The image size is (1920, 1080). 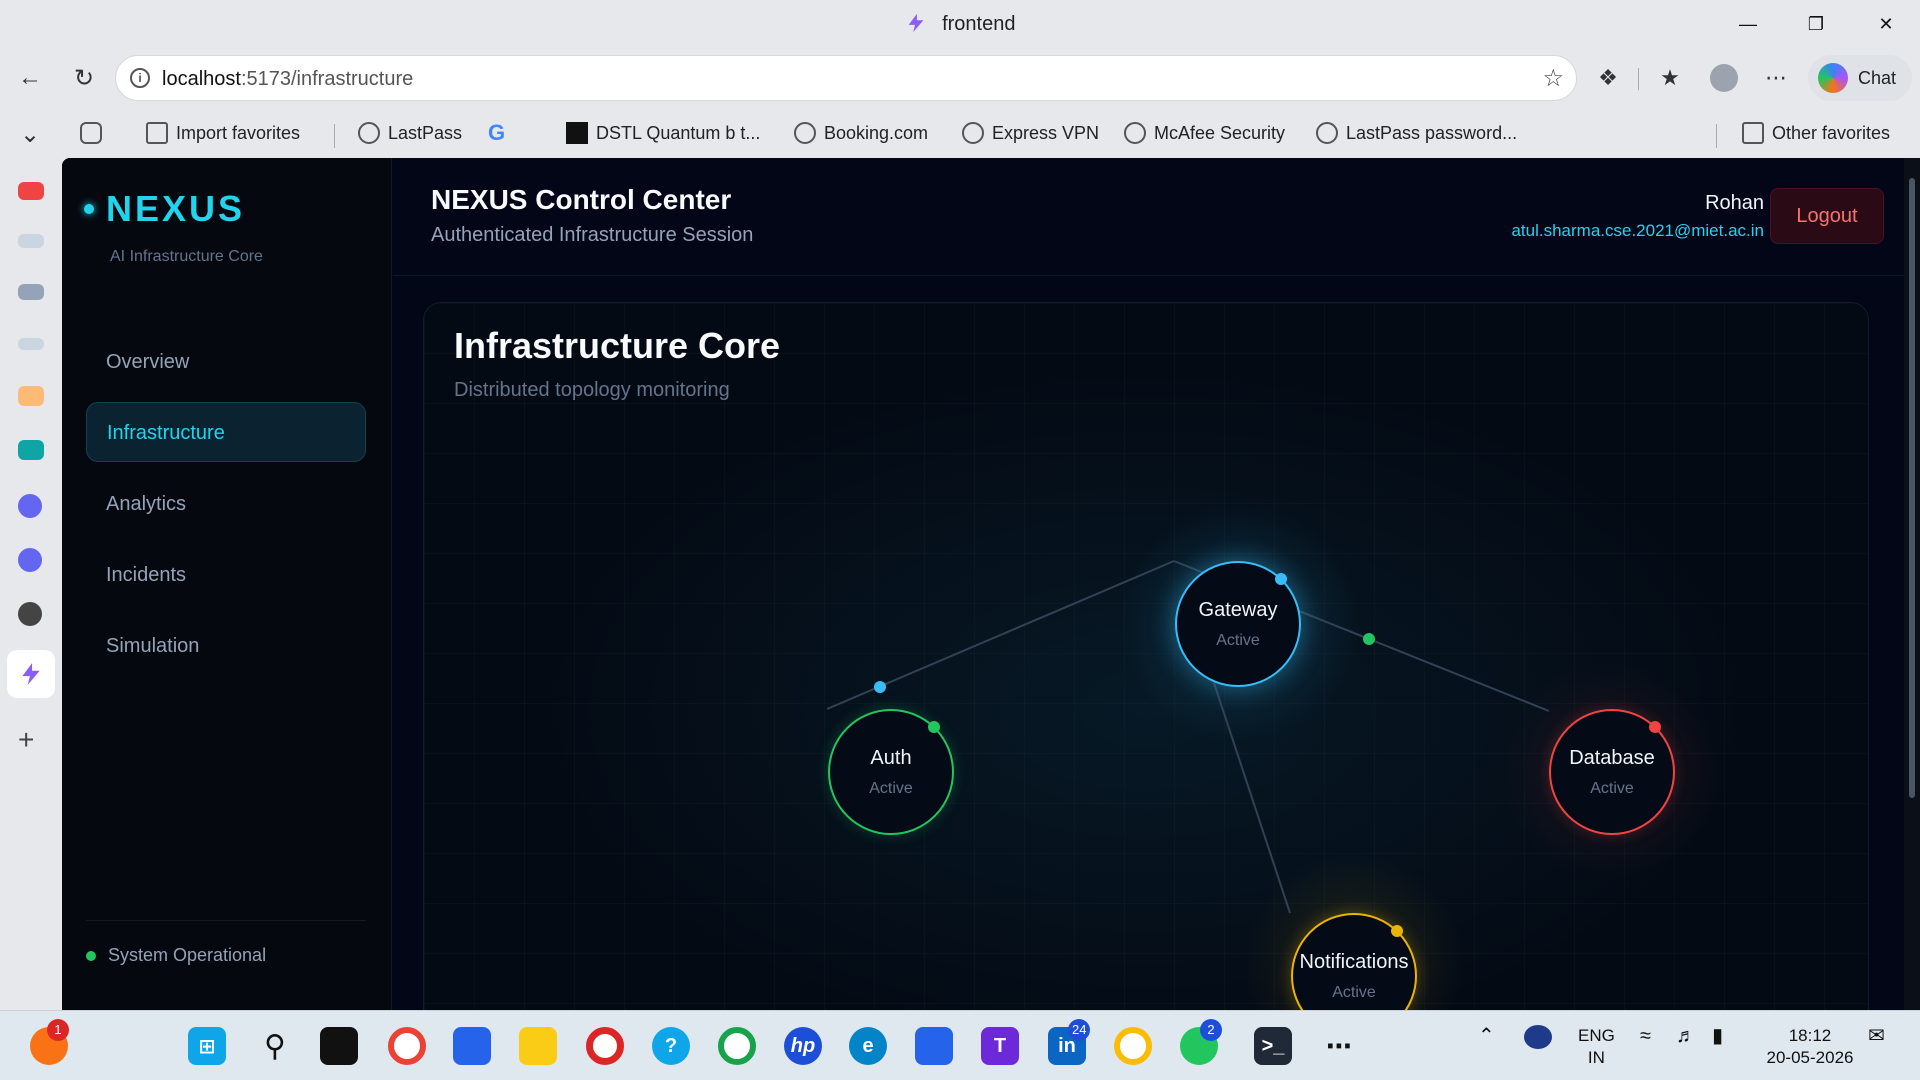 What do you see at coordinates (1369, 639) in the screenshot?
I see `packet-dot` at bounding box center [1369, 639].